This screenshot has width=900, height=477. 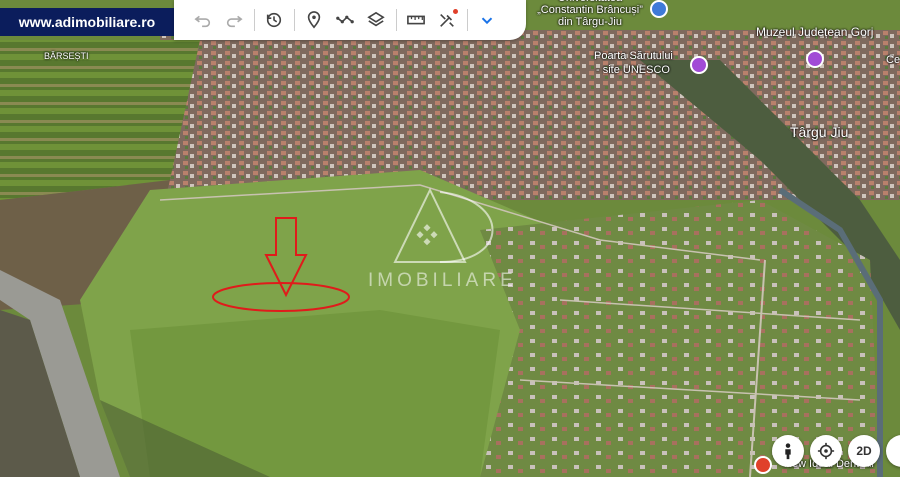 I want to click on add-placemark-button, so click(x=314, y=20).